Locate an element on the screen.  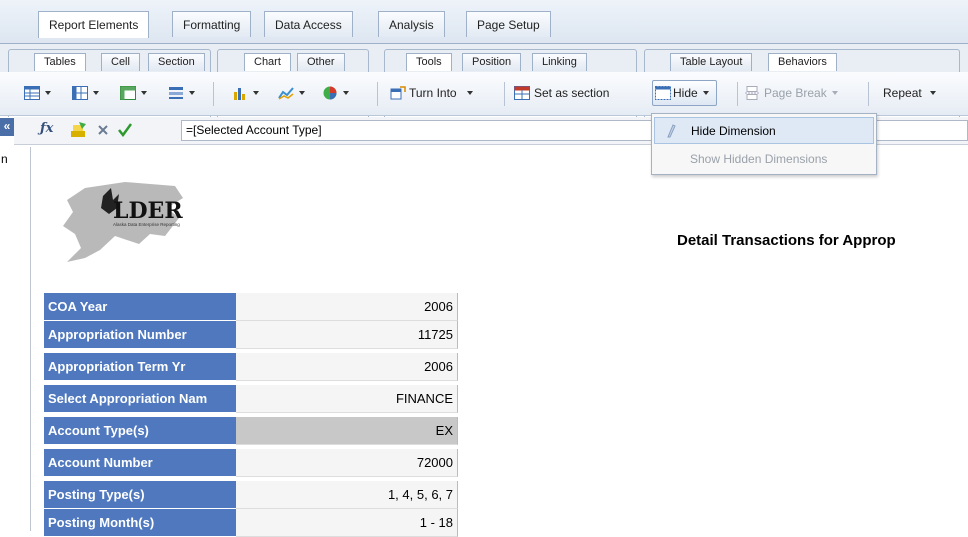
subtab-position: Position is located at coordinates (492, 62).